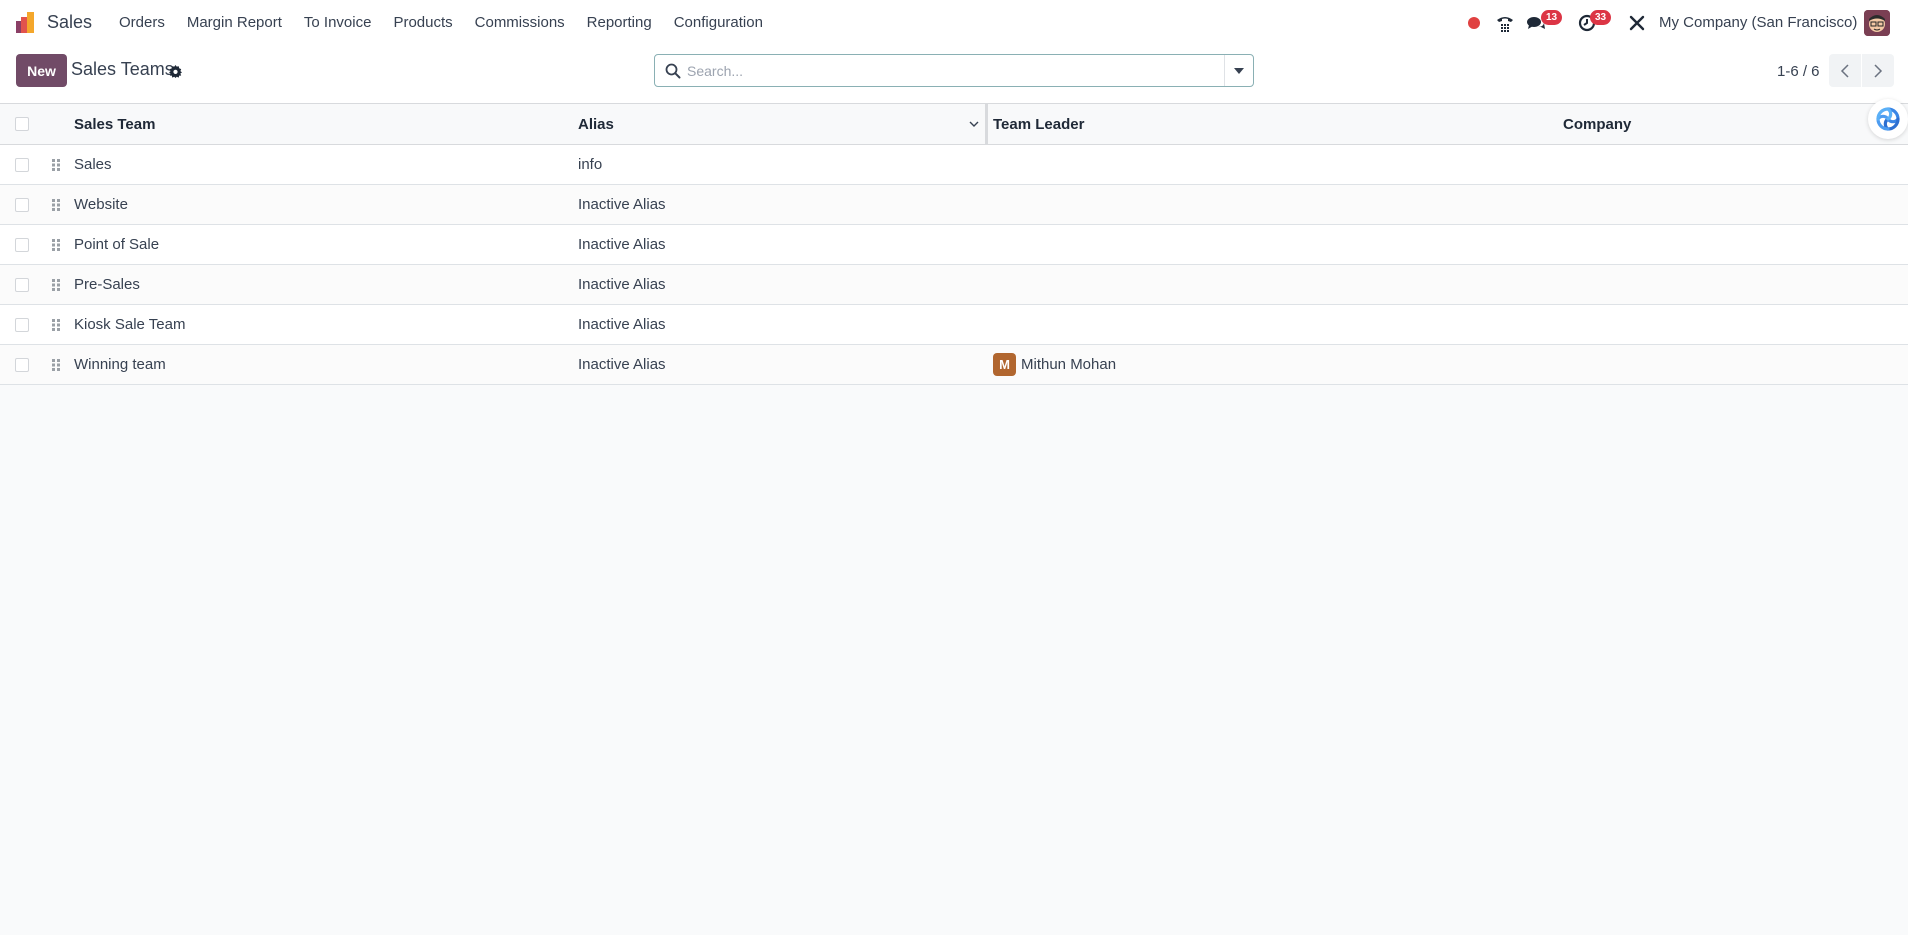 The image size is (1908, 935). I want to click on menu-to-invoice: To Invoice, so click(338, 22).